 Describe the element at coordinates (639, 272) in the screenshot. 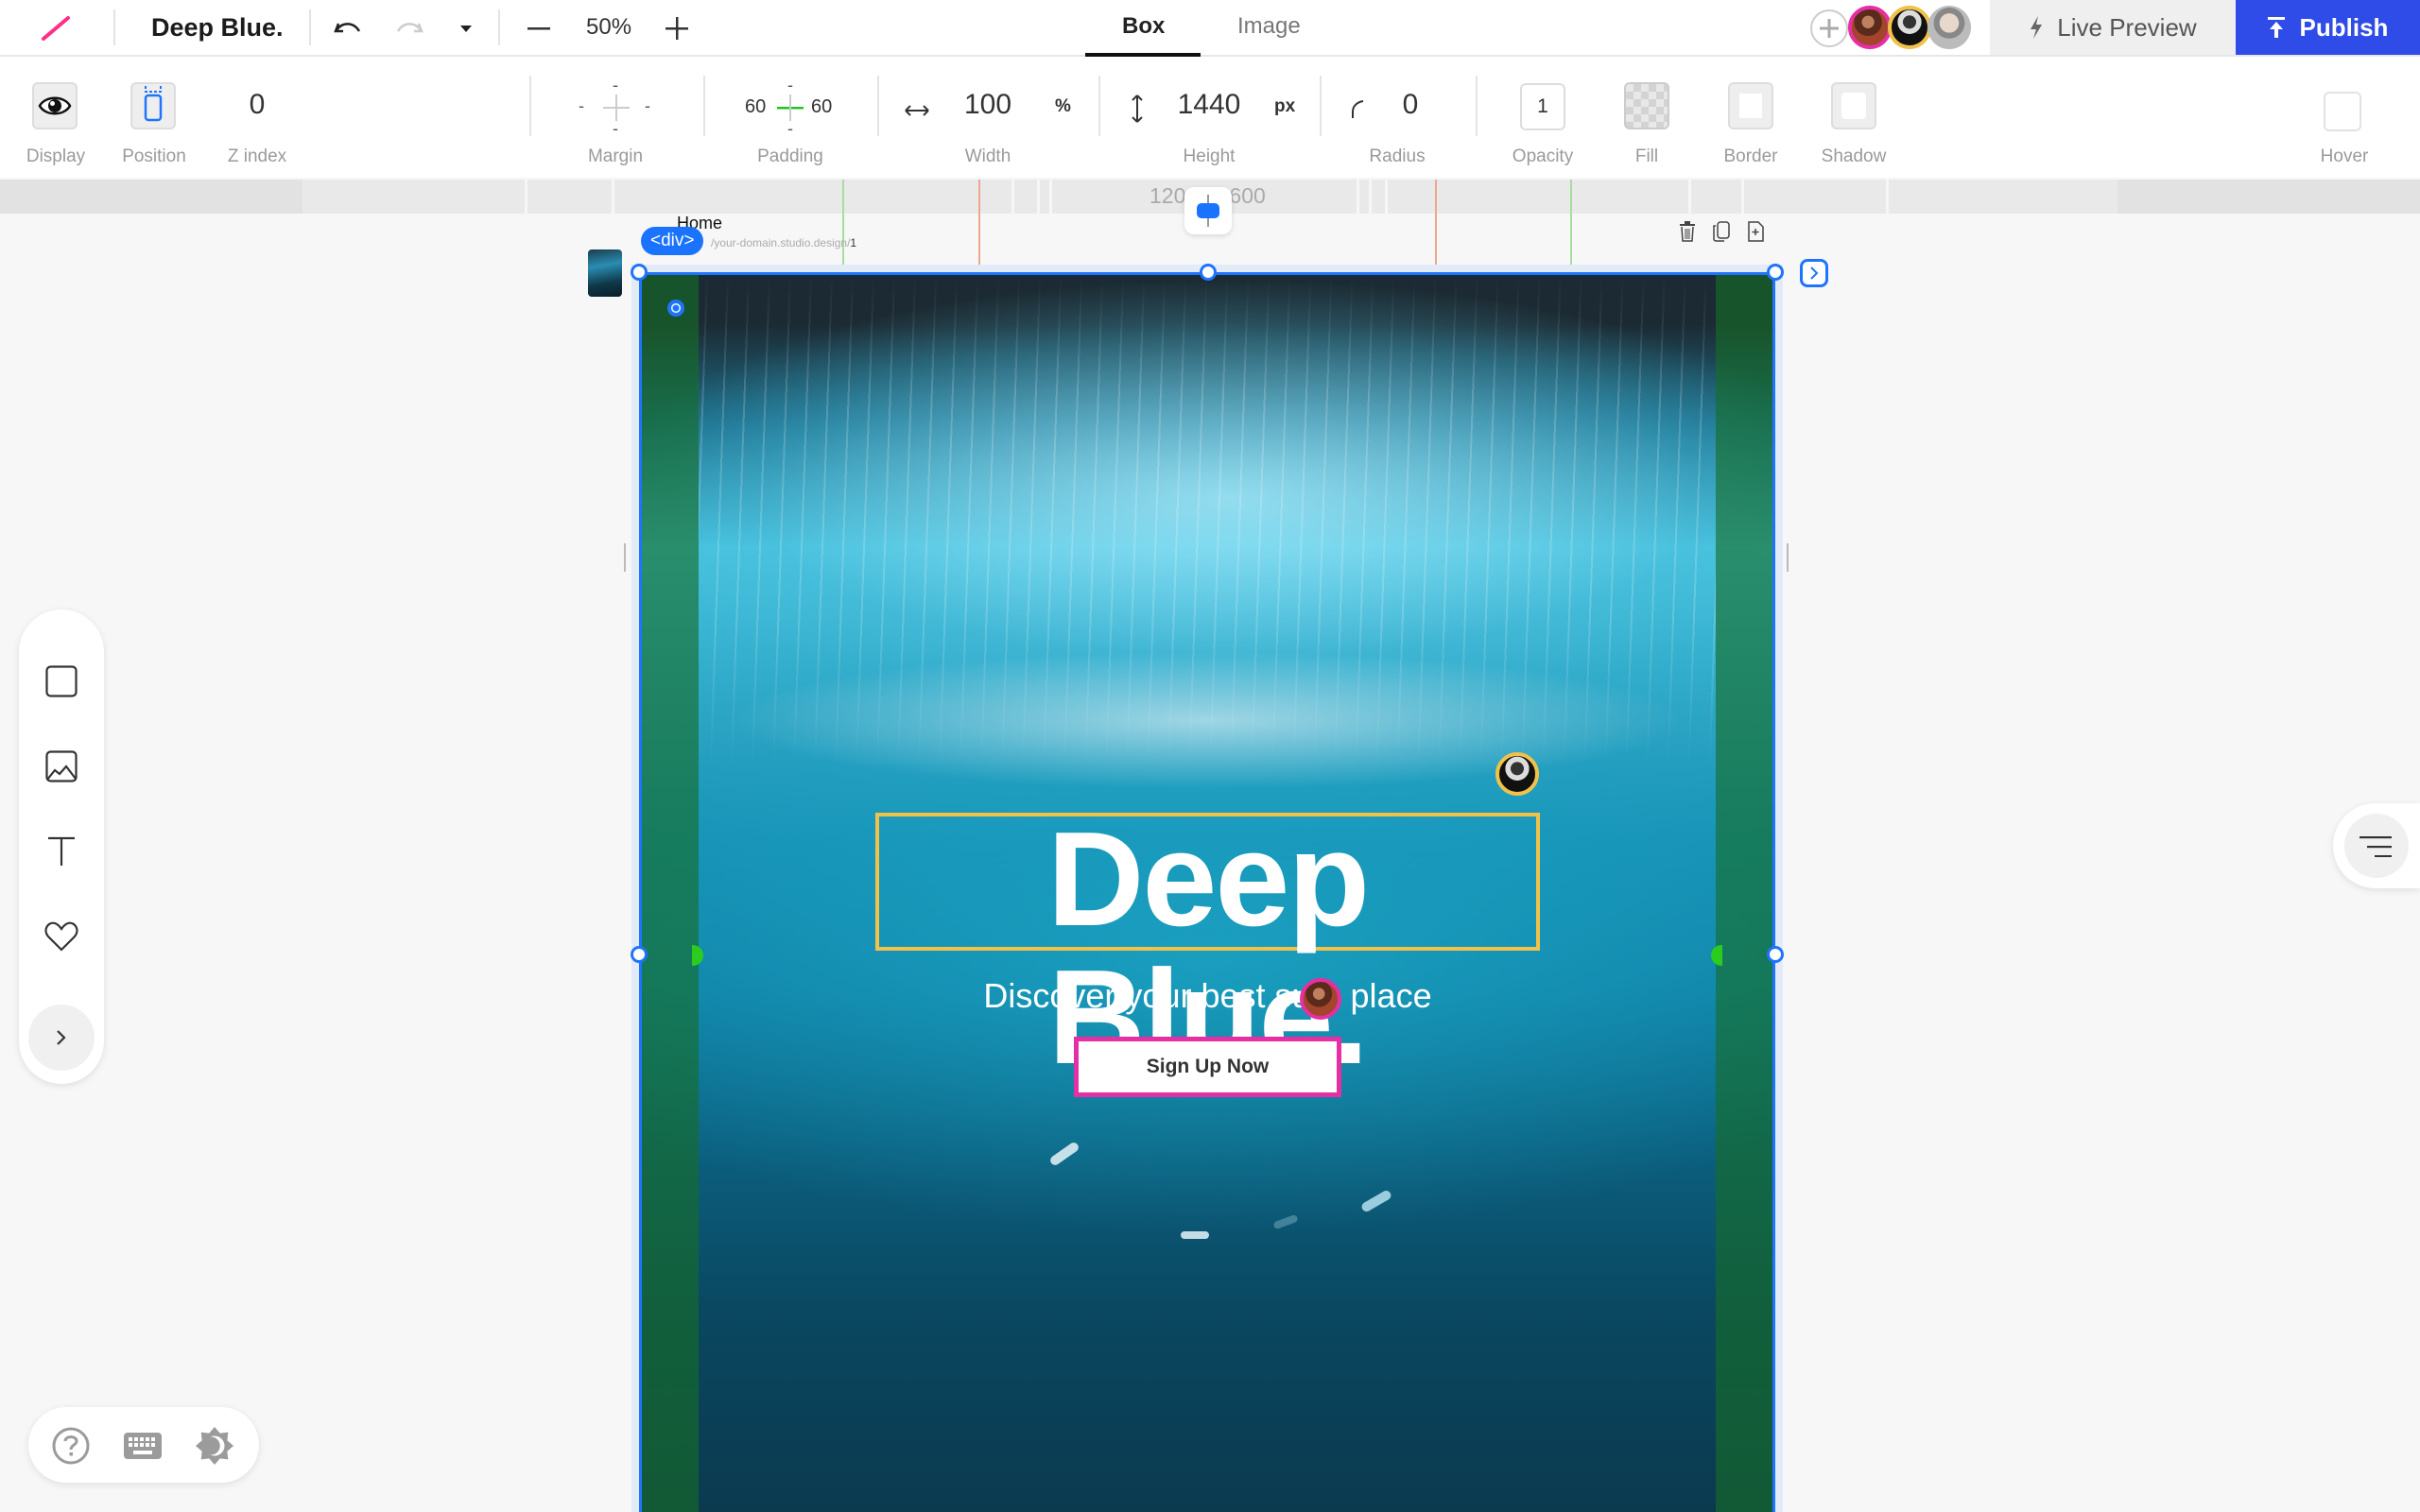

I see `resize-handle-top-left` at that location.